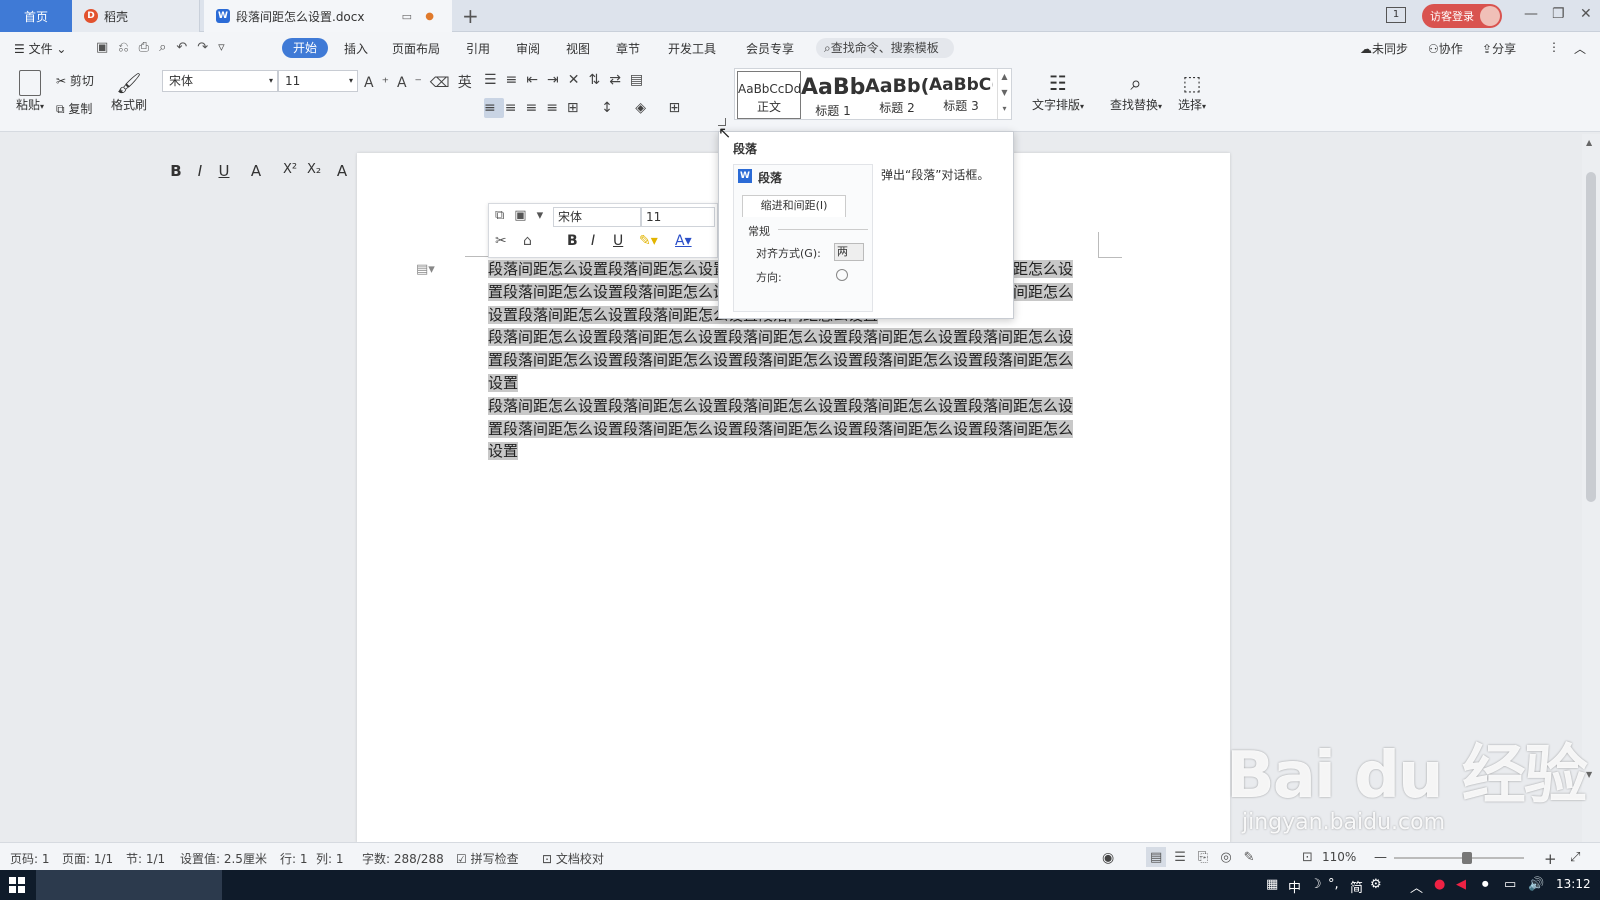  I want to click on more-icon: ⋮, so click(1554, 47).